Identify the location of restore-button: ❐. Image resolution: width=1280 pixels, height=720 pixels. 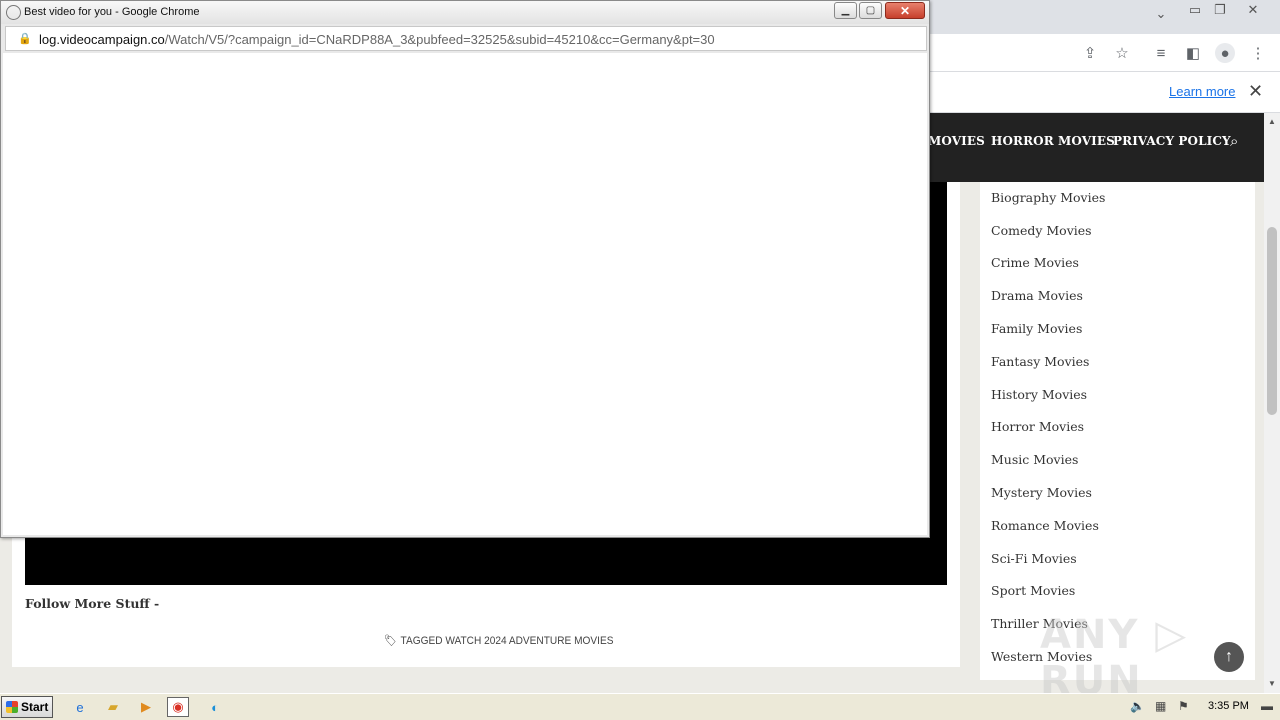
(1220, 10).